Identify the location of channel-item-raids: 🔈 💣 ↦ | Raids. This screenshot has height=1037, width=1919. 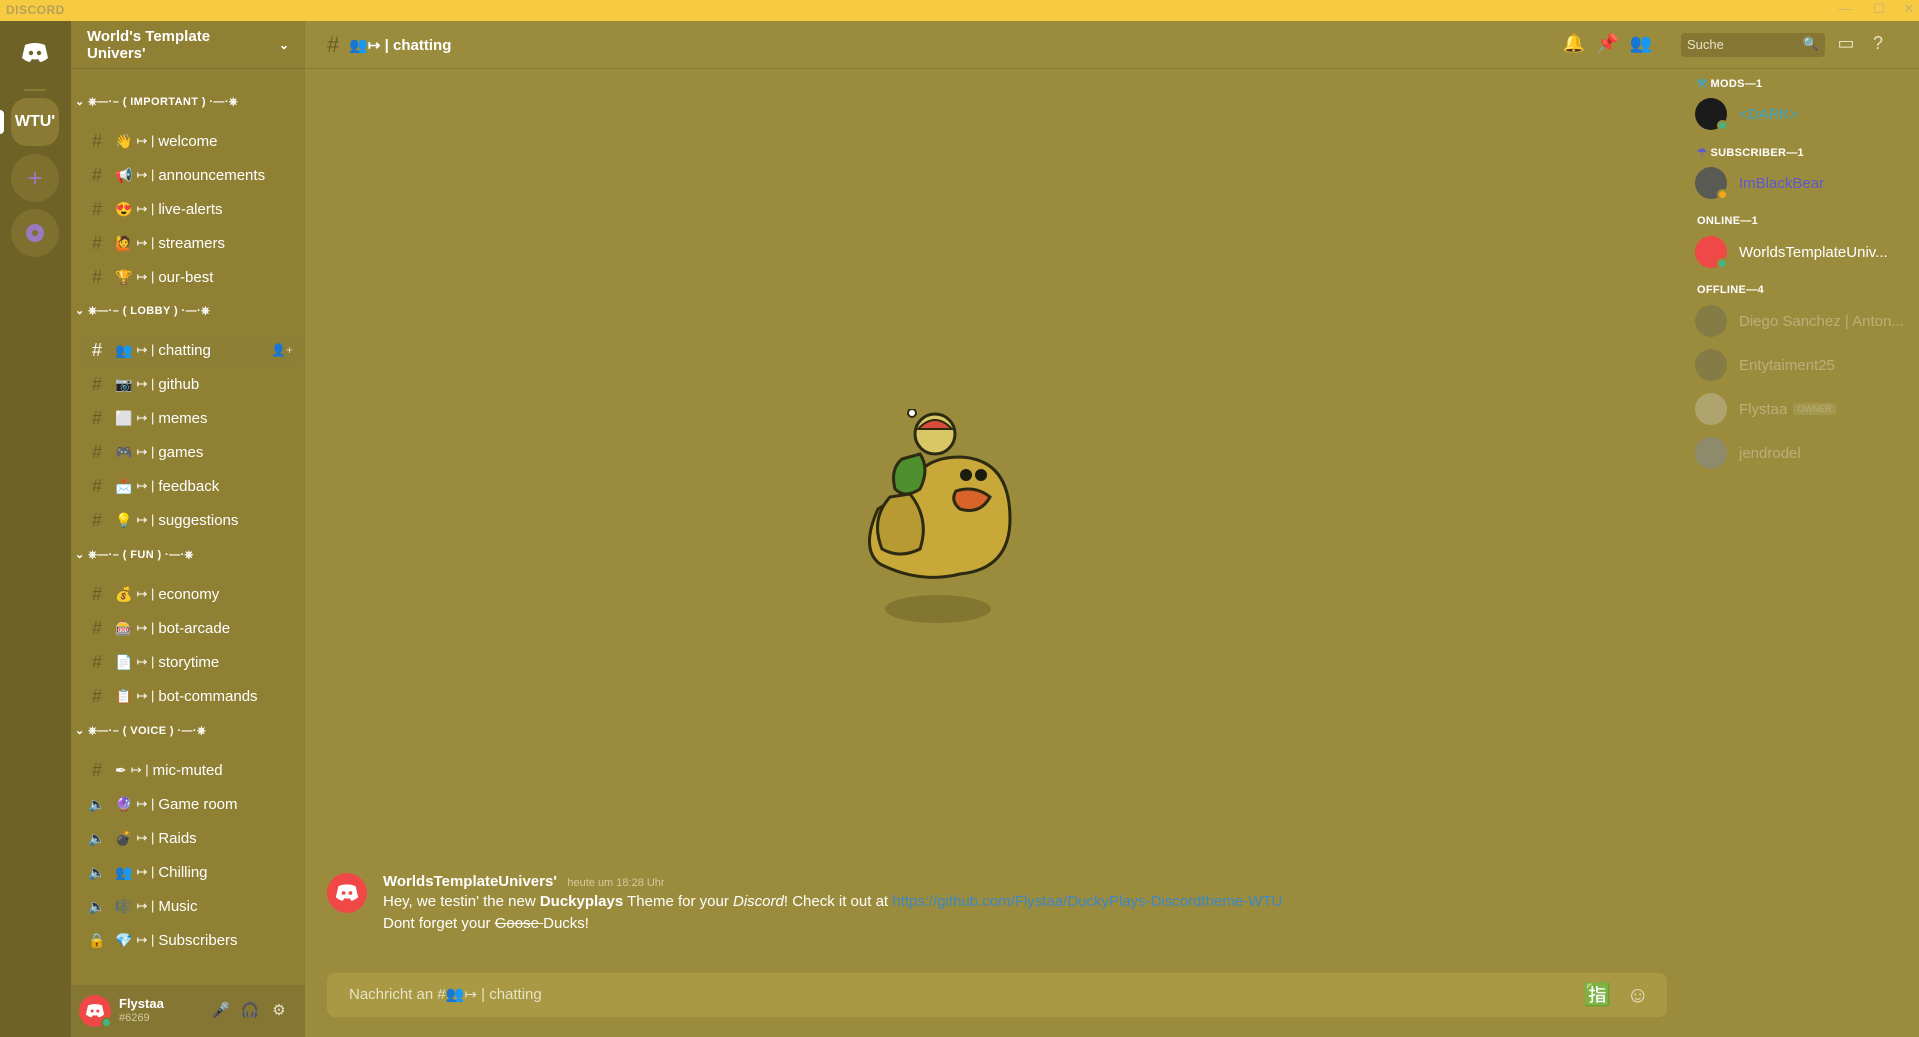
(189, 838).